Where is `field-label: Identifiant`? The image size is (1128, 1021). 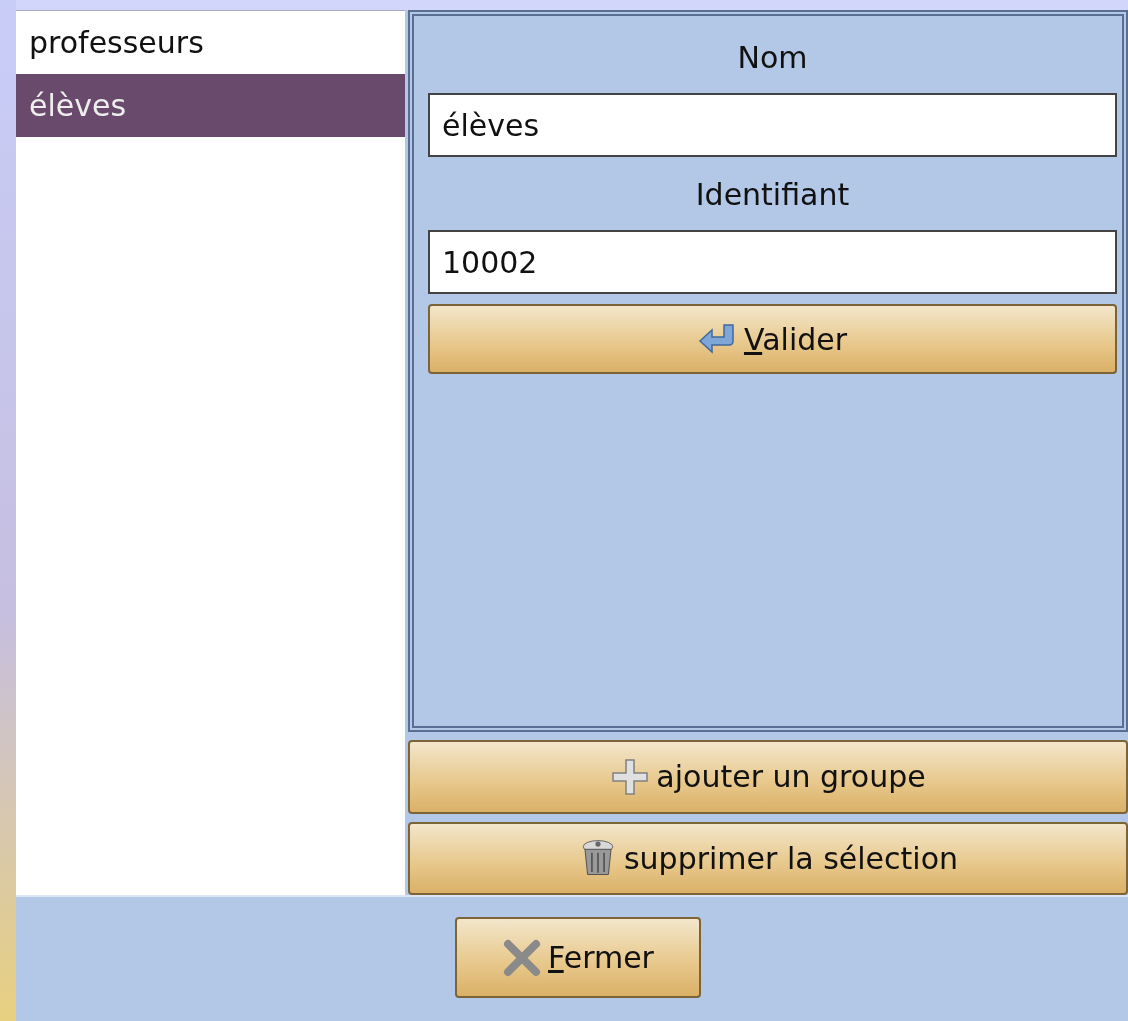
field-label: Identifiant is located at coordinates (772, 195).